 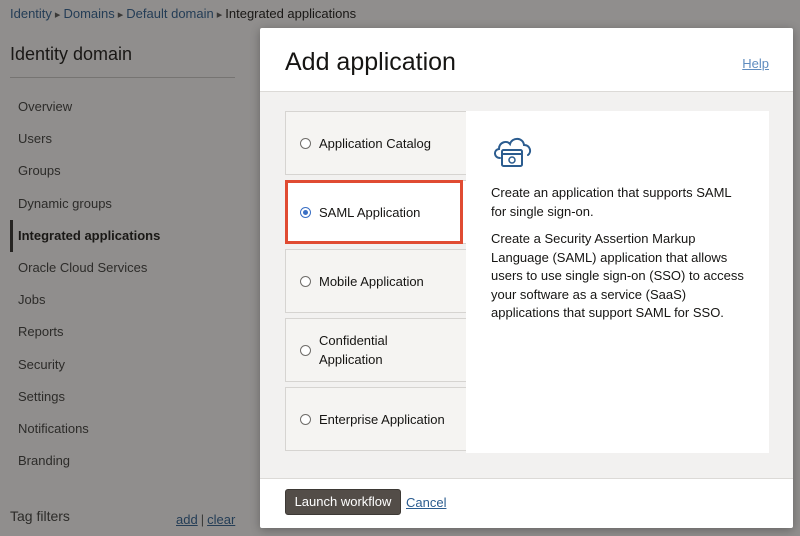 I want to click on selection-highlight-box, so click(x=374, y=212).